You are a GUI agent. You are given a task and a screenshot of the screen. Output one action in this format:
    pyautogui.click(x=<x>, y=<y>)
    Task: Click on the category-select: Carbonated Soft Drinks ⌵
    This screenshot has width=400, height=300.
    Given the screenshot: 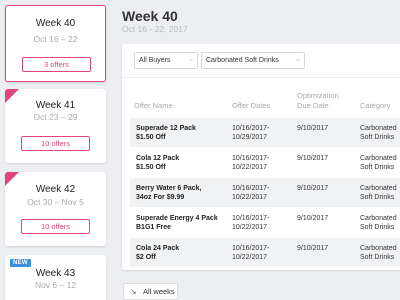 What is the action you would take?
    pyautogui.click(x=253, y=60)
    